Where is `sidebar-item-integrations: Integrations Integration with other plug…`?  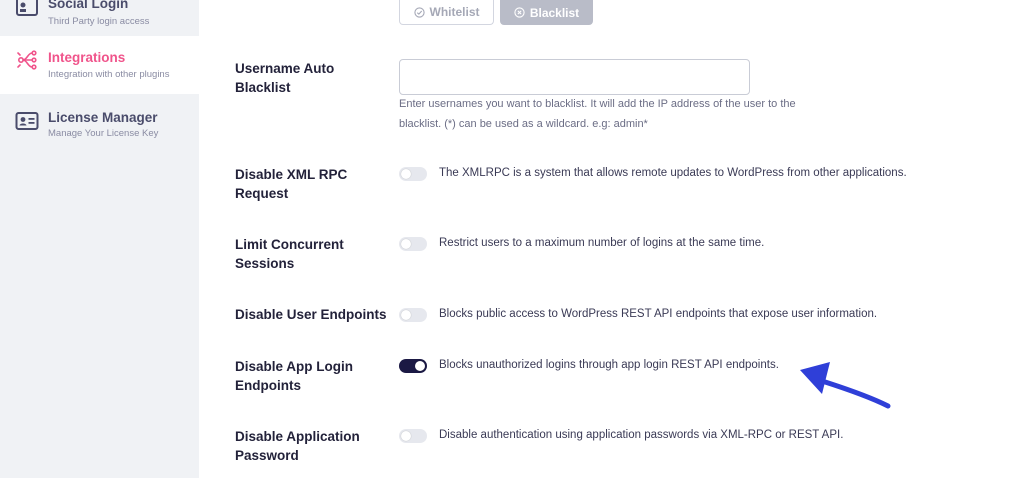
sidebar-item-integrations: Integrations Integration with other plug… is located at coordinates (99, 65).